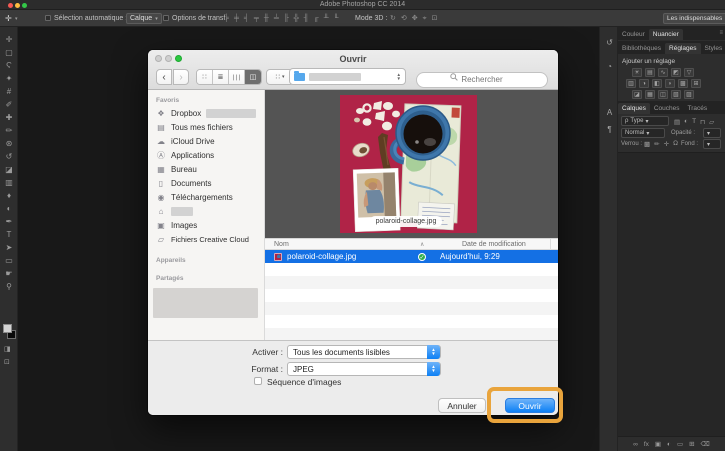 The image size is (725, 451). What do you see at coordinates (415, 18) in the screenshot?
I see `mode-3d-icon: ✥` at bounding box center [415, 18].